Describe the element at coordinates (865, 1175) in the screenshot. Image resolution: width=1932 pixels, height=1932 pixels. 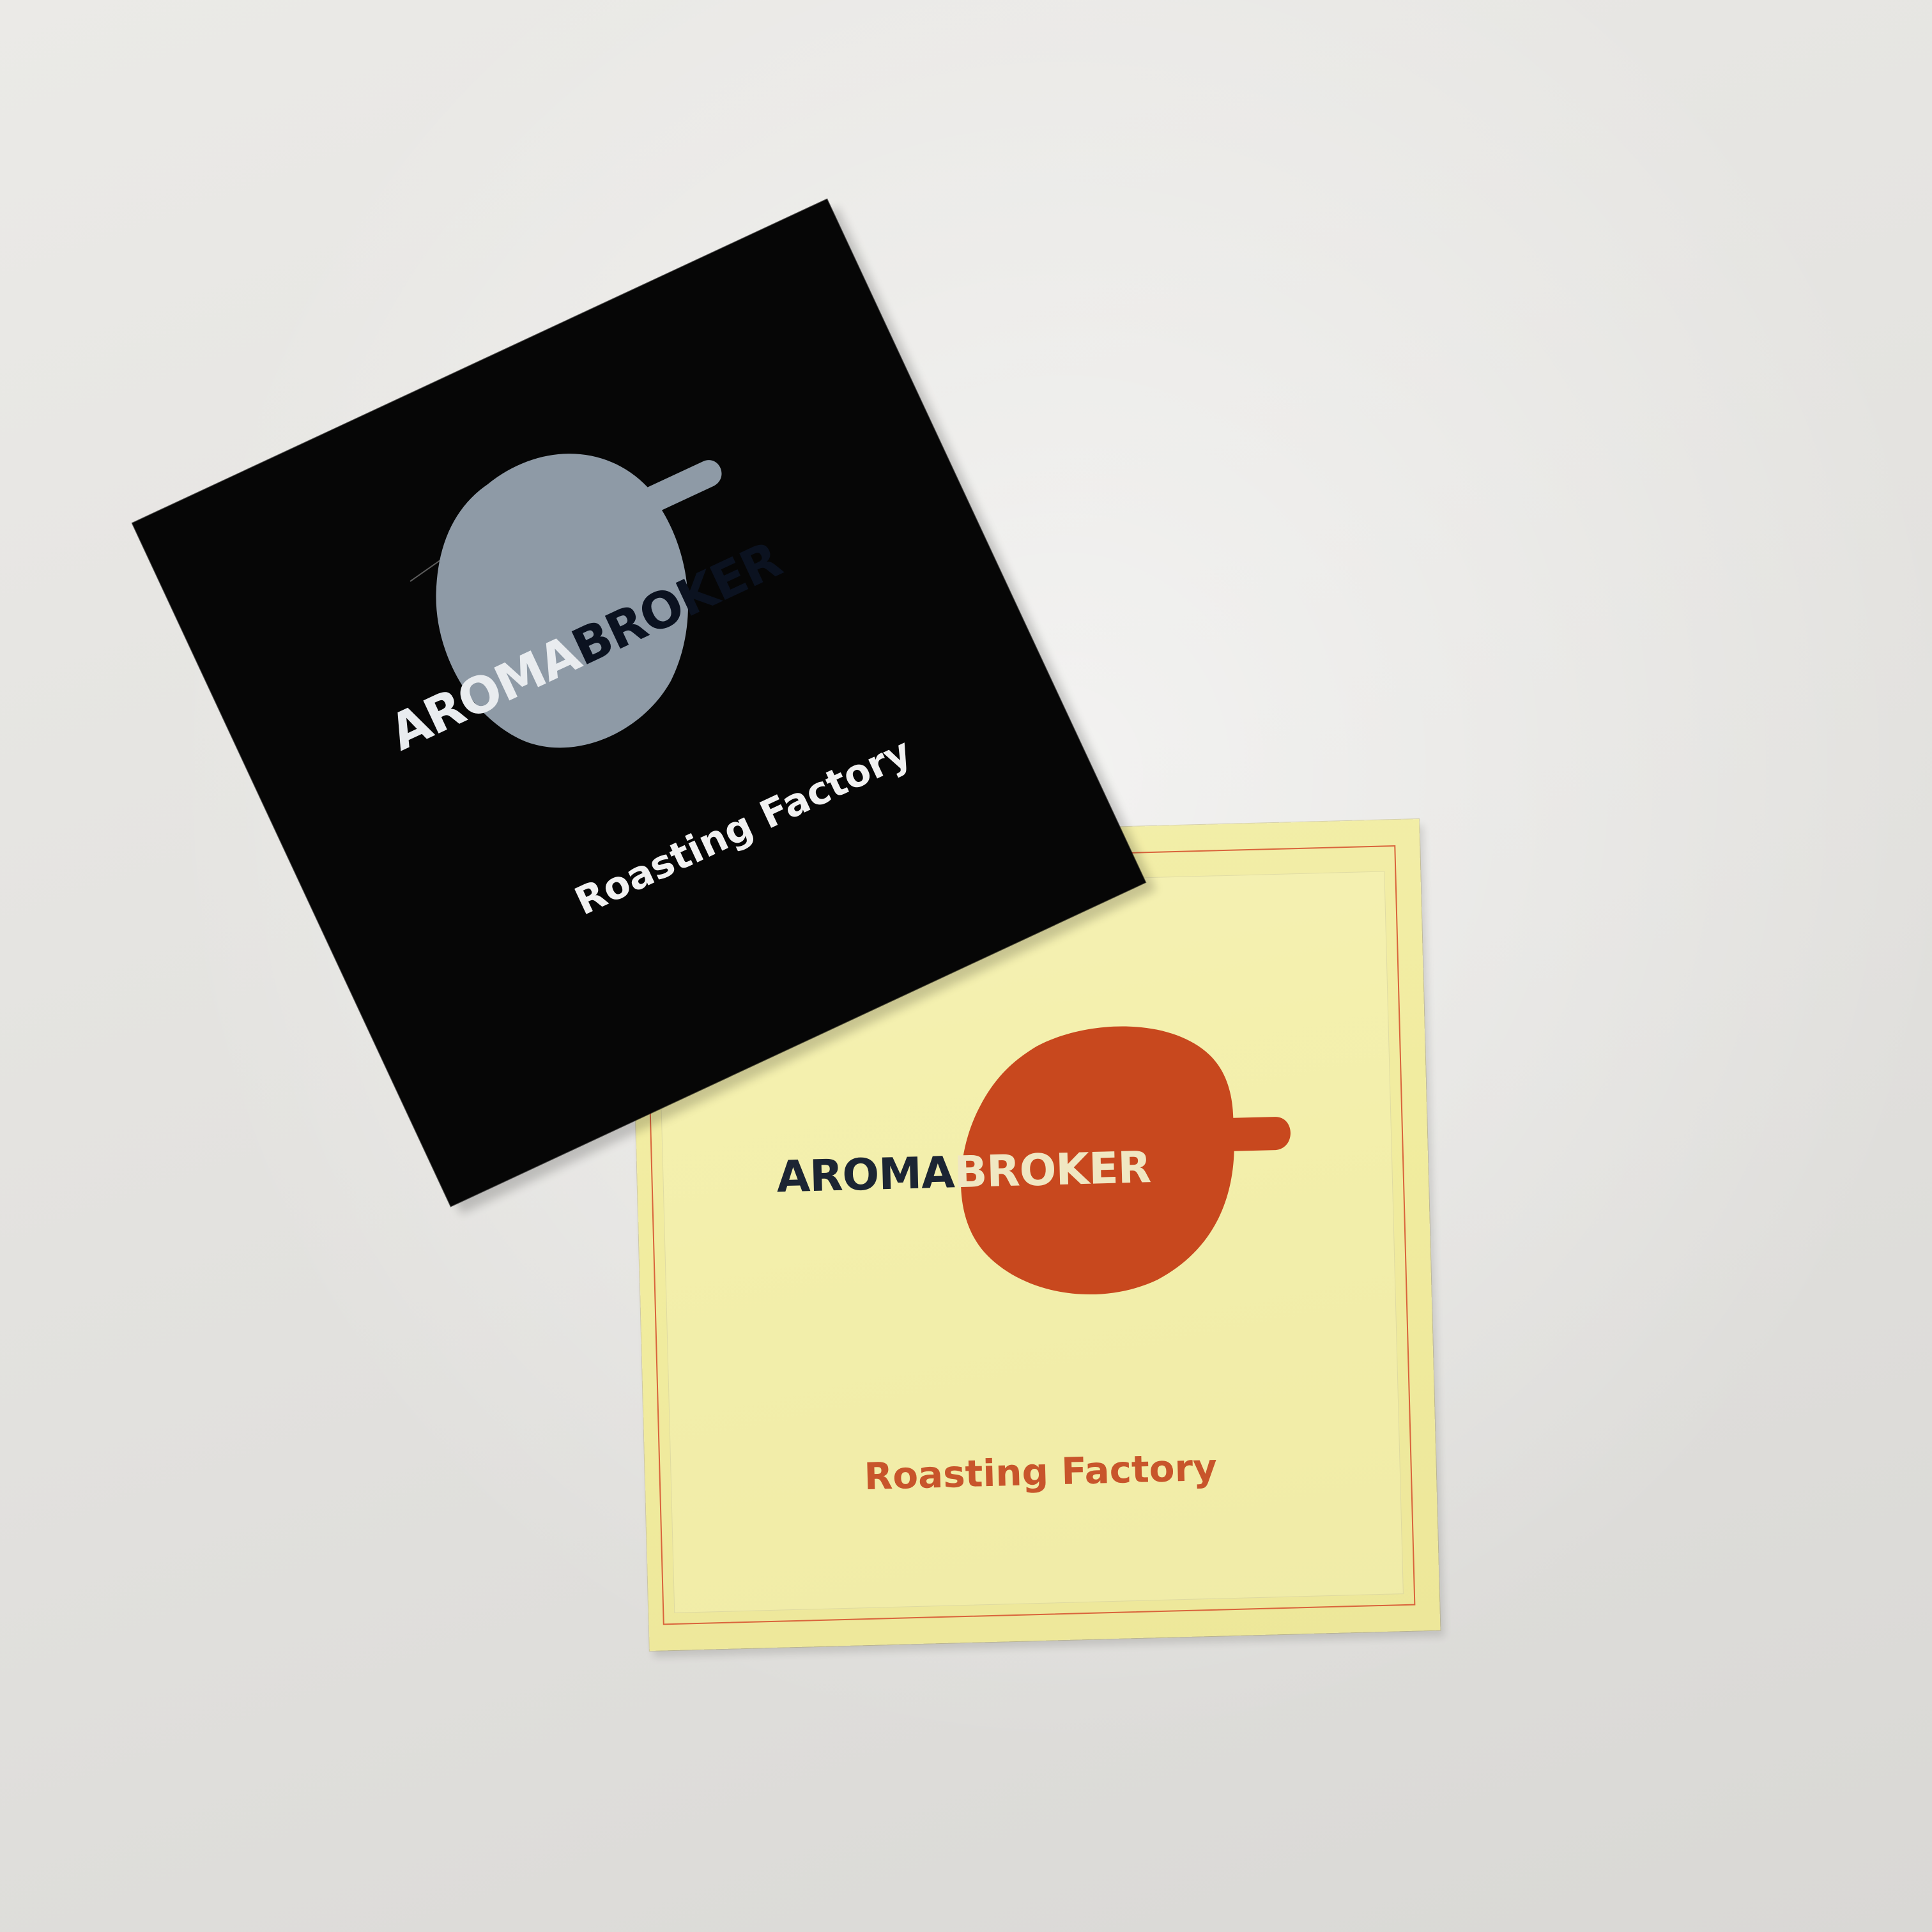
I see `brand-word-aroma: AROMA` at that location.